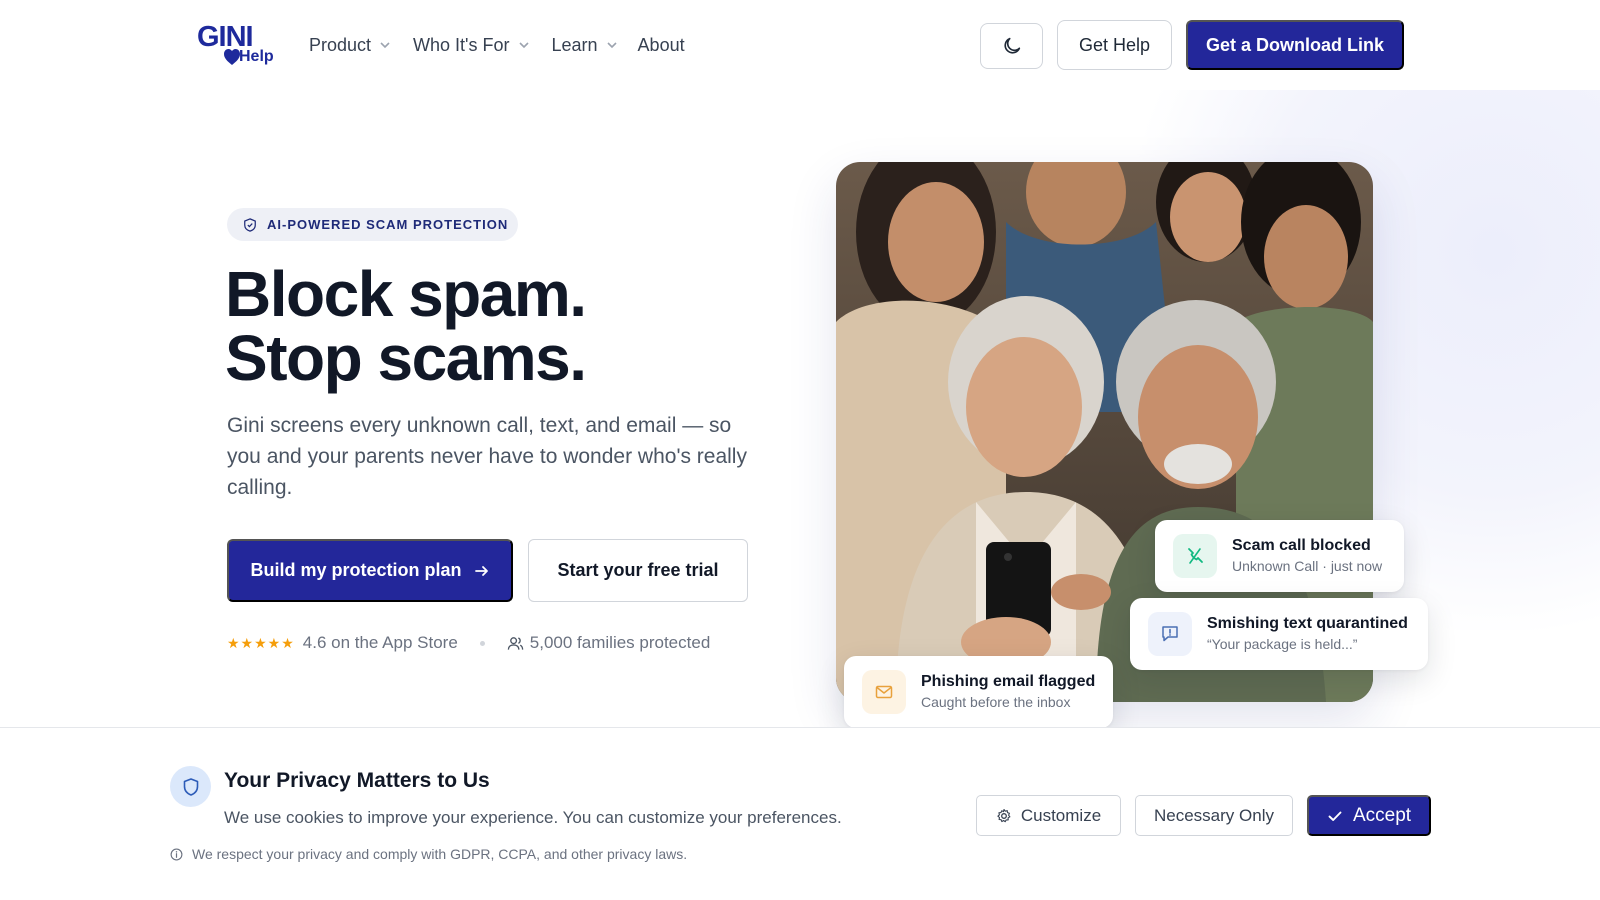  I want to click on families-text: 5,000 families protected, so click(620, 642).